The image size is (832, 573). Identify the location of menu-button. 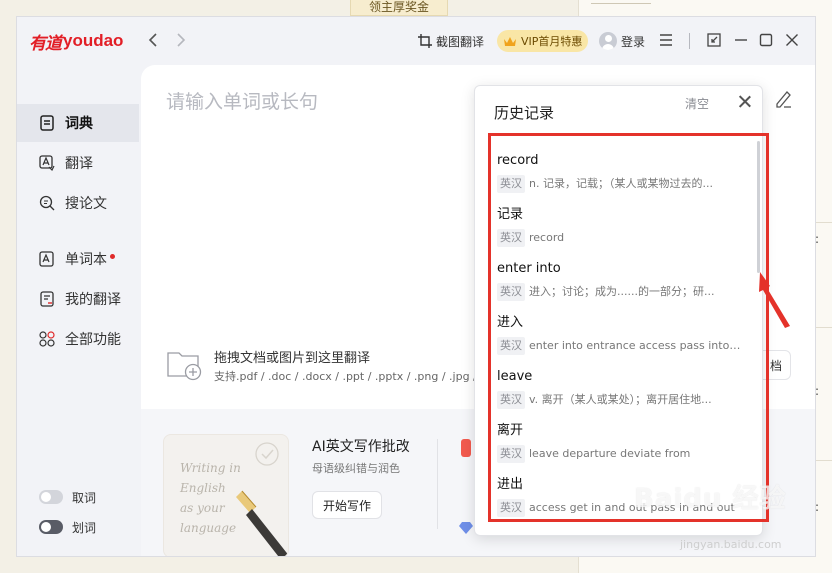
(666, 40).